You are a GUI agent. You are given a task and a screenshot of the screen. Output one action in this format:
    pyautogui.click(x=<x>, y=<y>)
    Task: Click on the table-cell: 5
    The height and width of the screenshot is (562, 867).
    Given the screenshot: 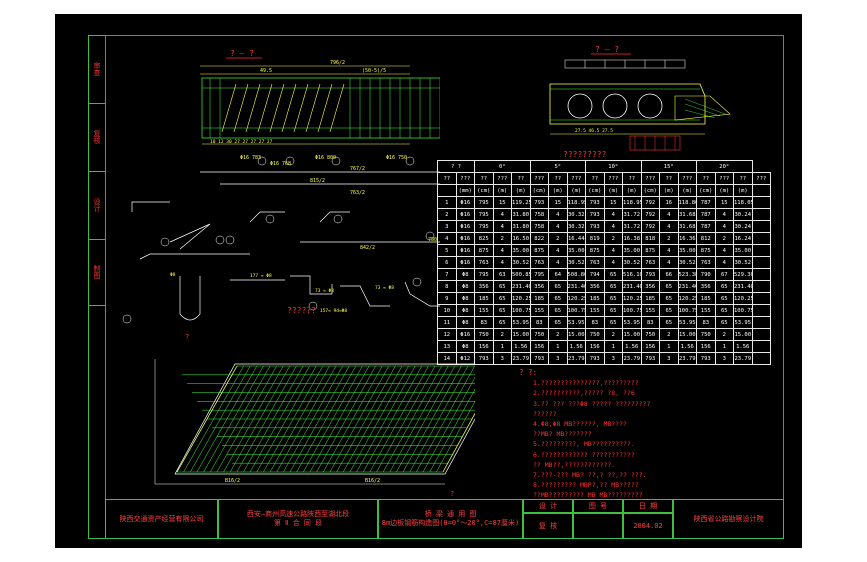 What is the action you would take?
    pyautogui.click(x=447, y=250)
    